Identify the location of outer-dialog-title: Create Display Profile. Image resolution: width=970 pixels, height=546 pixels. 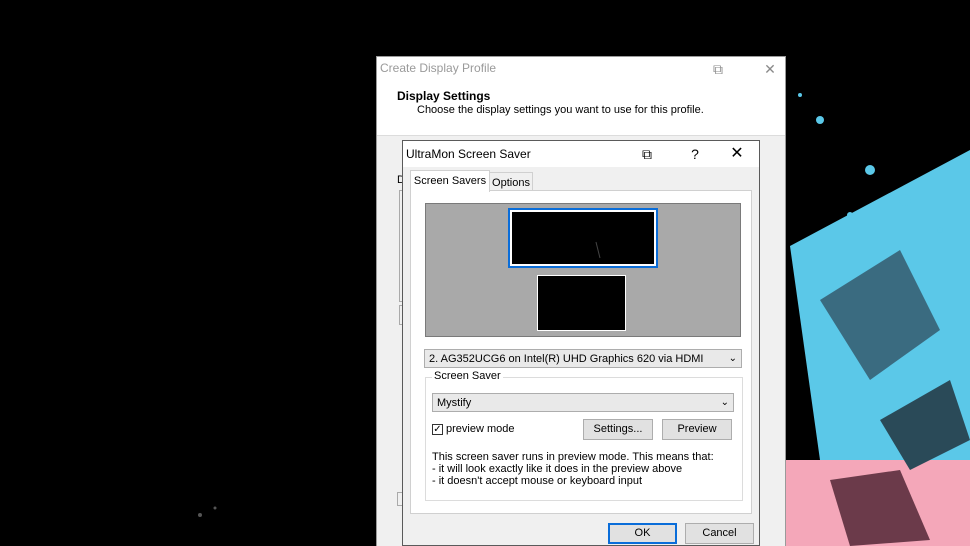
(438, 68).